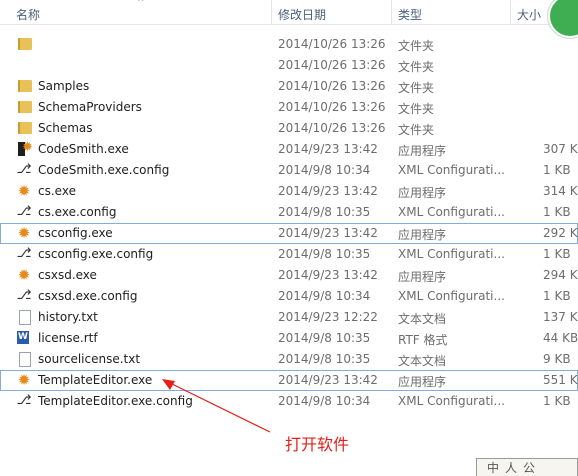 This screenshot has width=578, height=476. What do you see at coordinates (104, 170) in the screenshot?
I see `file-name: CodeSmith.exe.config` at bounding box center [104, 170].